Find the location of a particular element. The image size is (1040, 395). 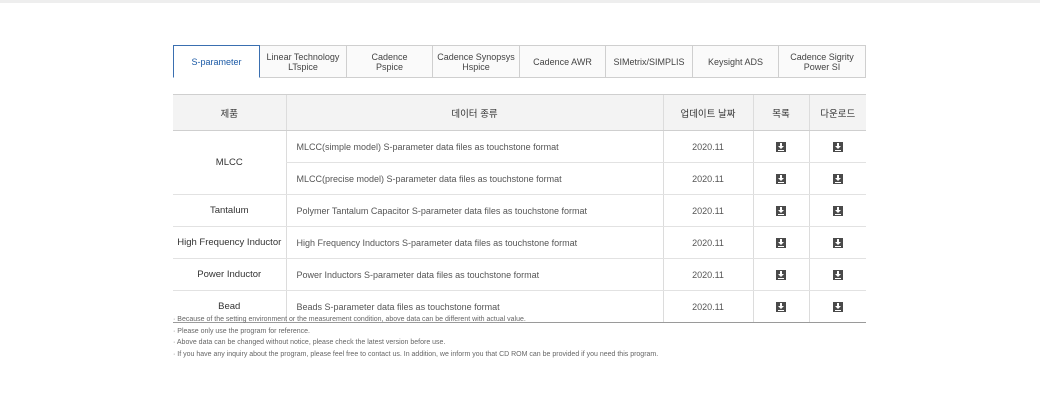

tab-sigrity-power-si: Cadence Sigrity Power SI is located at coordinates (822, 61).